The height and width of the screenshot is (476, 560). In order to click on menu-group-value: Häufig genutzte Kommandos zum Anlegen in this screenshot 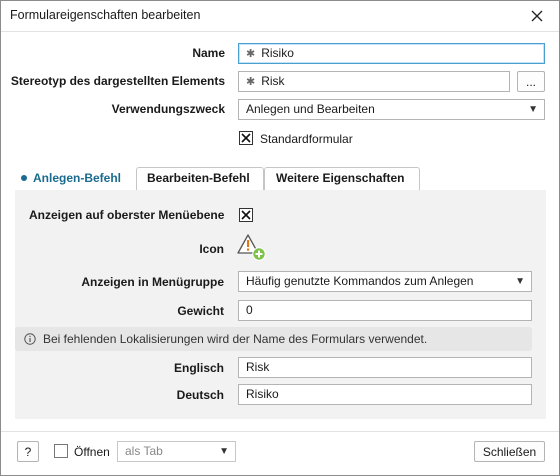, I will do `click(360, 281)`.